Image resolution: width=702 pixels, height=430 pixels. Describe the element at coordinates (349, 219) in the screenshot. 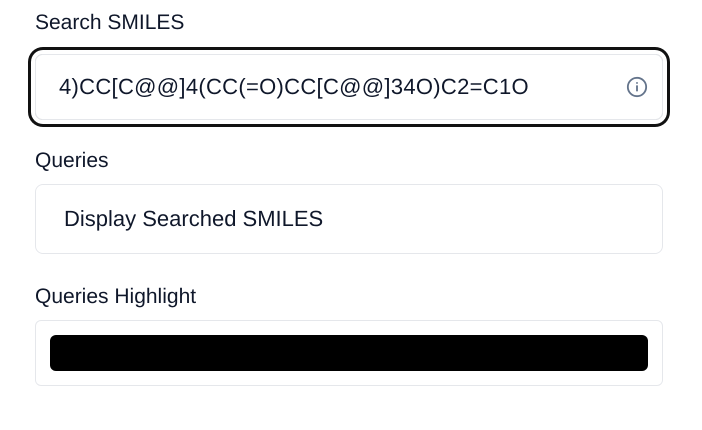

I see `queries-select: Display Searched SMILES` at that location.